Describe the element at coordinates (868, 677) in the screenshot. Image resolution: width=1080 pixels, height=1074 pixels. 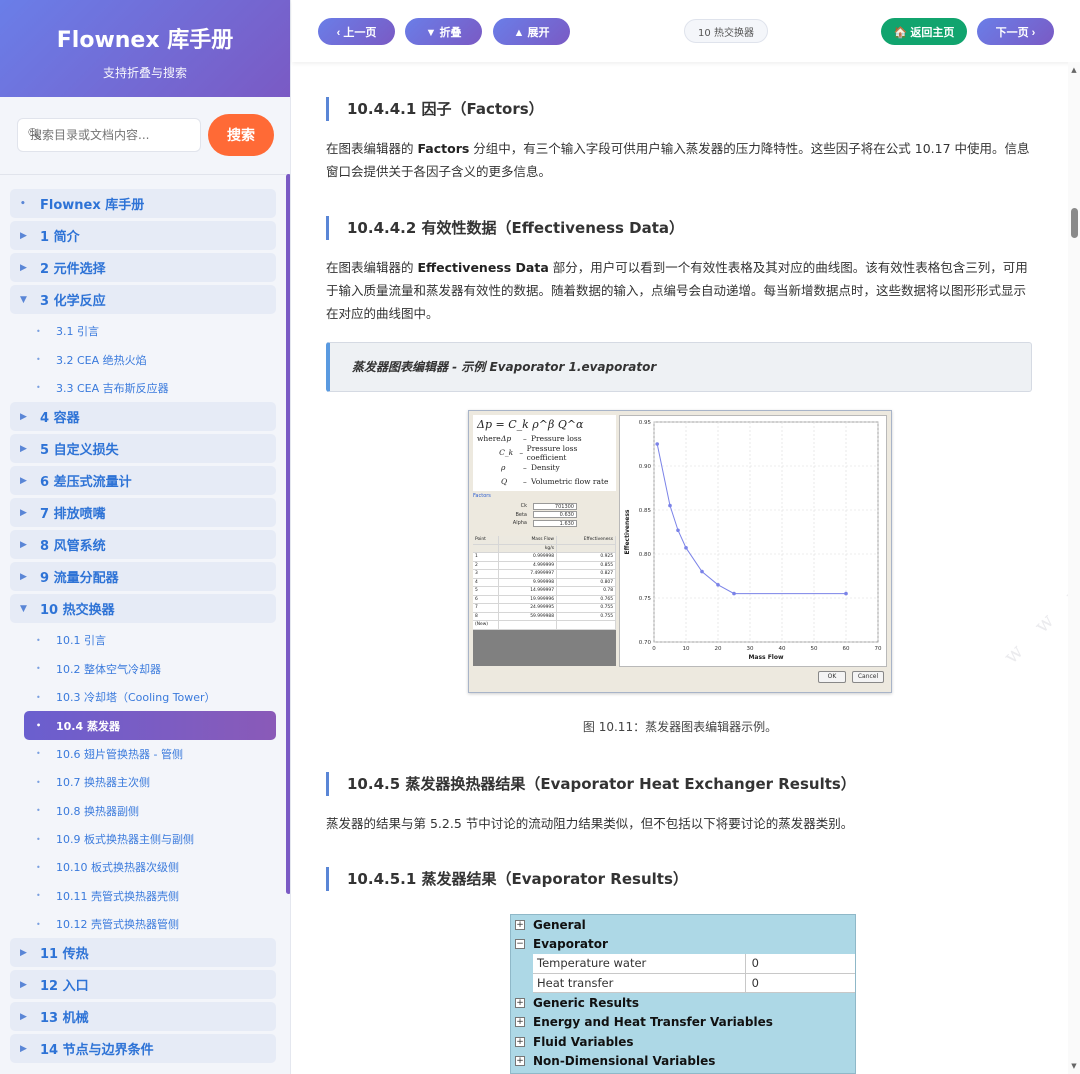
I see `cancel-button: Cancel` at that location.